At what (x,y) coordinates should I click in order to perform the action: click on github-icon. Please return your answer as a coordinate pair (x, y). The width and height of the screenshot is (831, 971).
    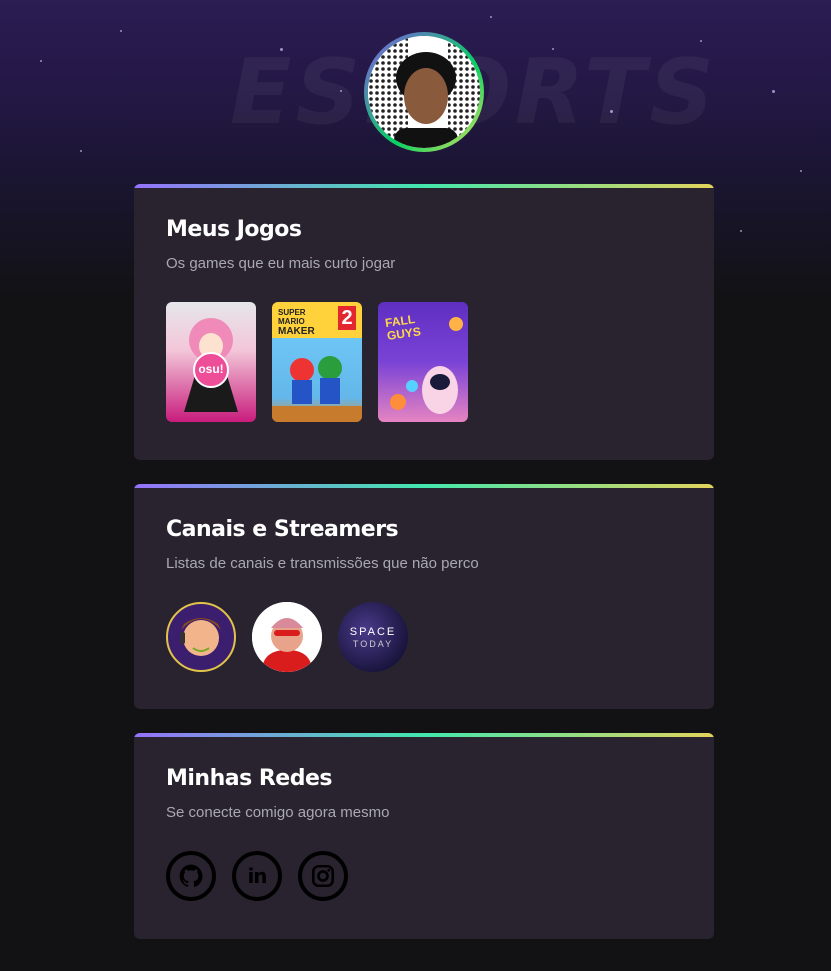
    Looking at the image, I should click on (191, 876).